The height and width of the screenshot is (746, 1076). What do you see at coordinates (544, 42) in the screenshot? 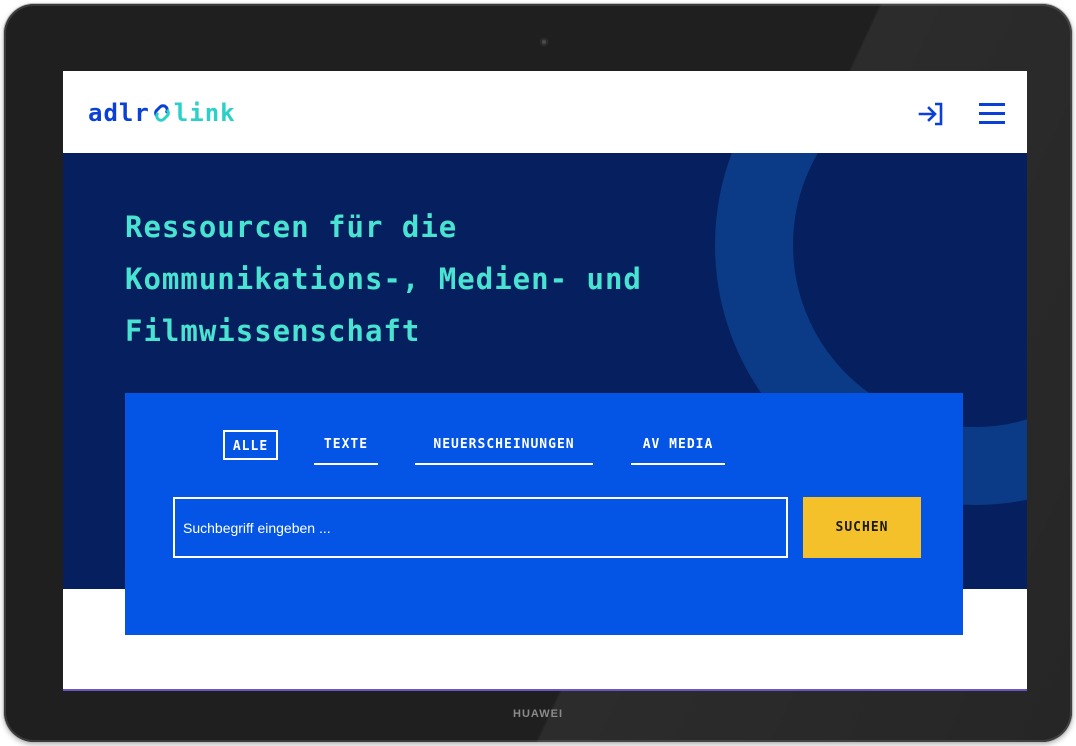
I see `camera-icon` at bounding box center [544, 42].